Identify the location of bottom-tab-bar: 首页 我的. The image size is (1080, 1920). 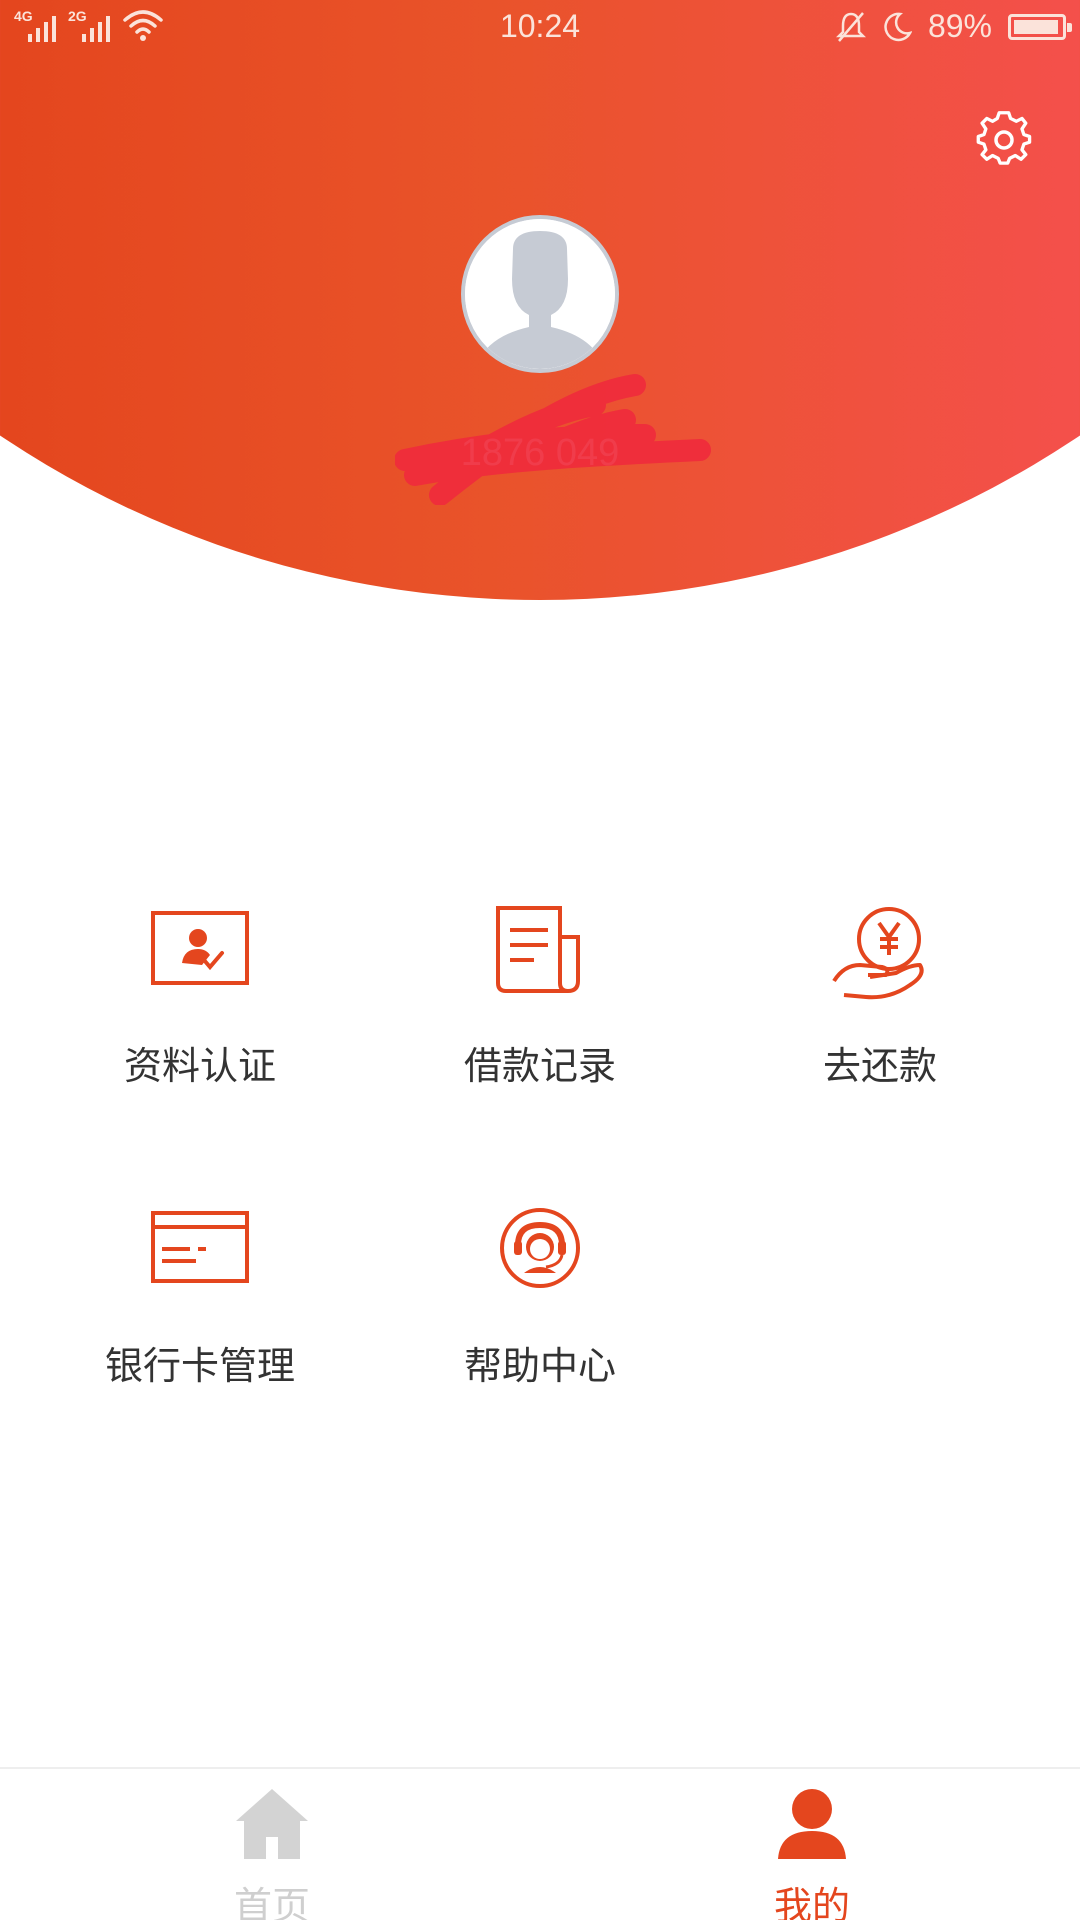
(540, 1843).